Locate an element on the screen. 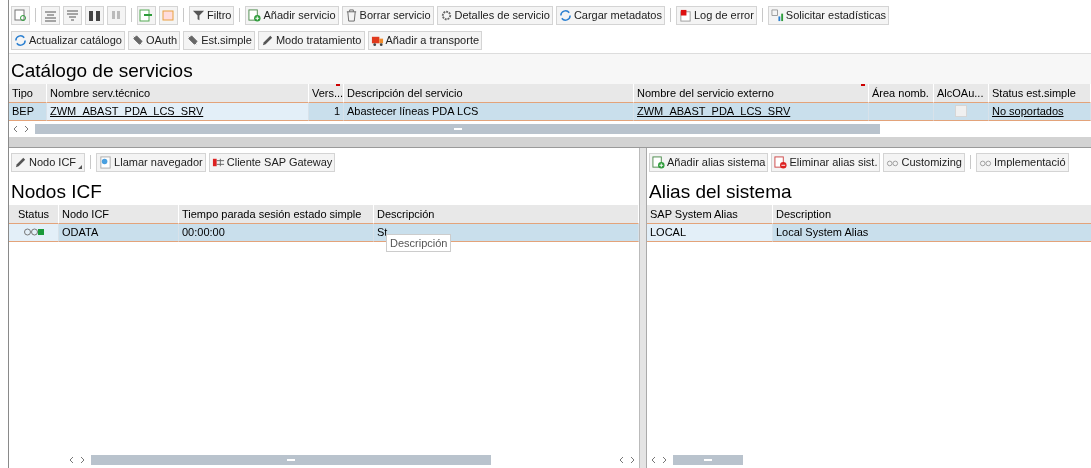 The height and width of the screenshot is (468, 1091). checkbox is located at coordinates (961, 111).